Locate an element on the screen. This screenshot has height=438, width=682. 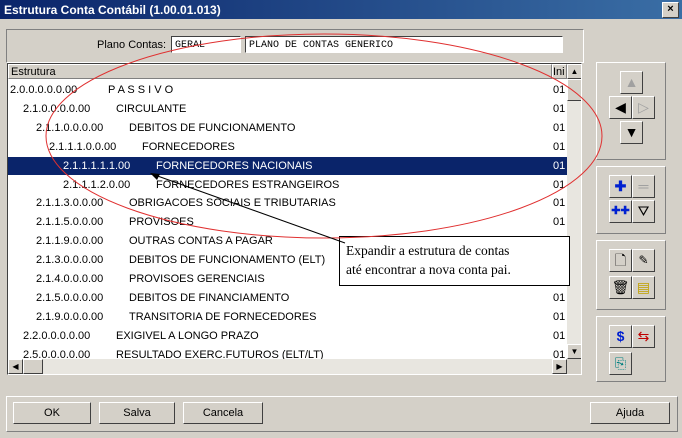
account-code: 2.1.9.0.0.0.00 is located at coordinates (70, 316).